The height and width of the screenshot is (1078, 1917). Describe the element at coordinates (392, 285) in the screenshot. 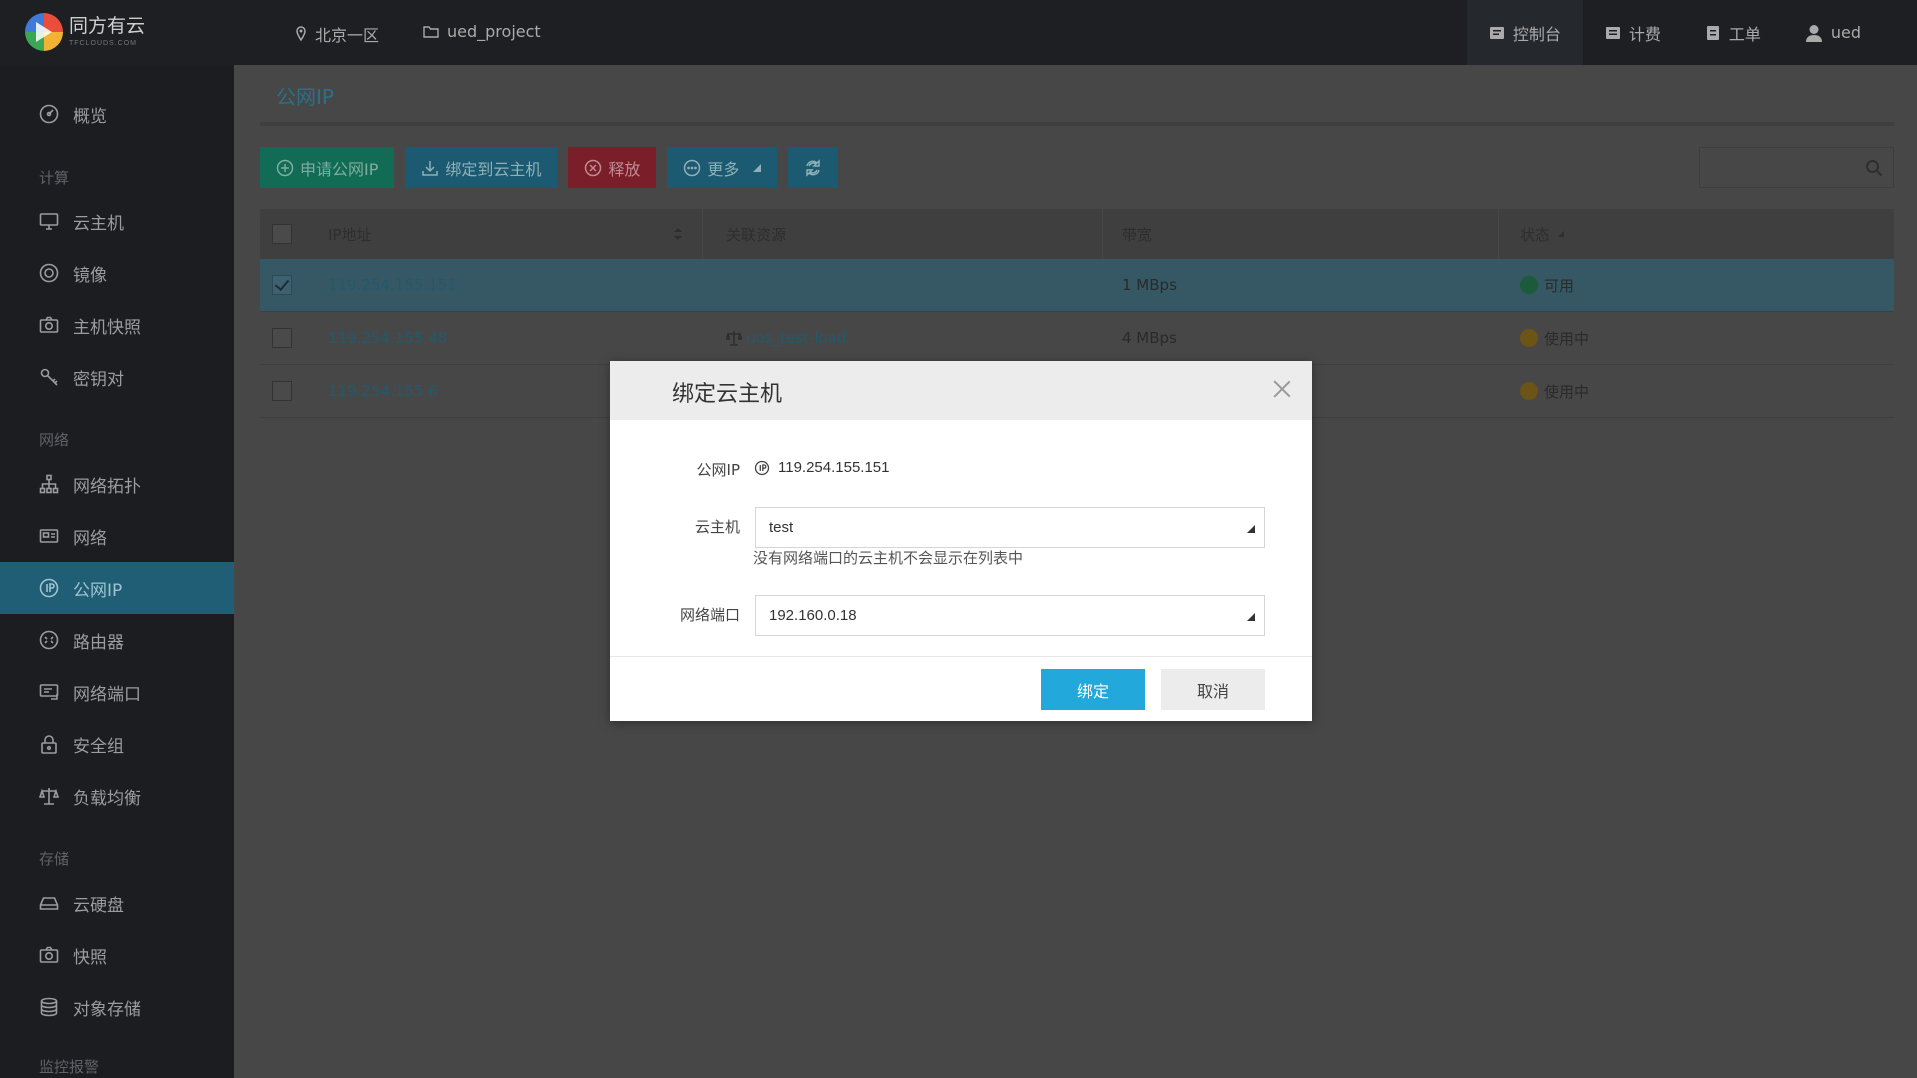

I see `ip-link: 119.254.155.151` at that location.